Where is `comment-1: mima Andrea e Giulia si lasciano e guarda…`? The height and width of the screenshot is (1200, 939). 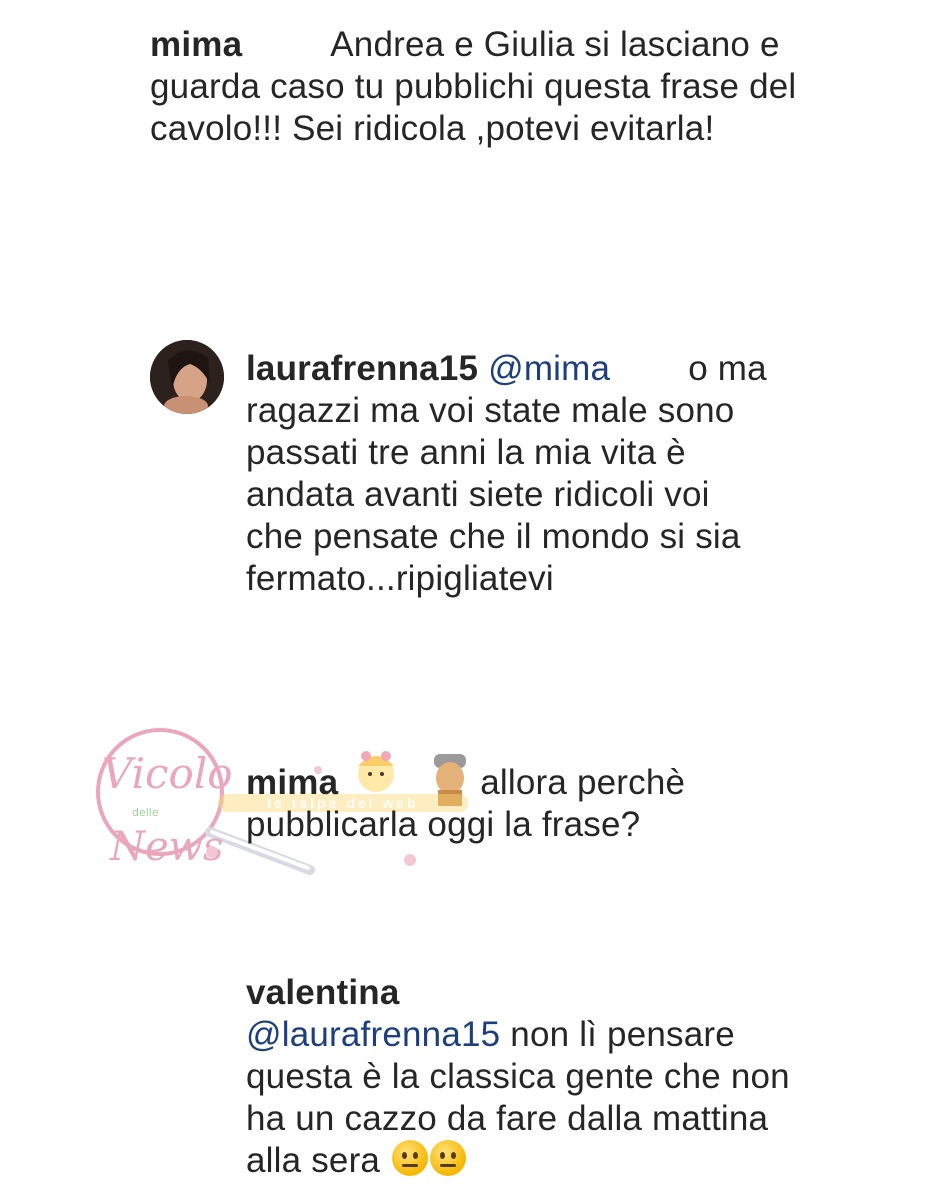
comment-1: mima Andrea e Giulia si lasciano e guarda… is located at coordinates (480, 87).